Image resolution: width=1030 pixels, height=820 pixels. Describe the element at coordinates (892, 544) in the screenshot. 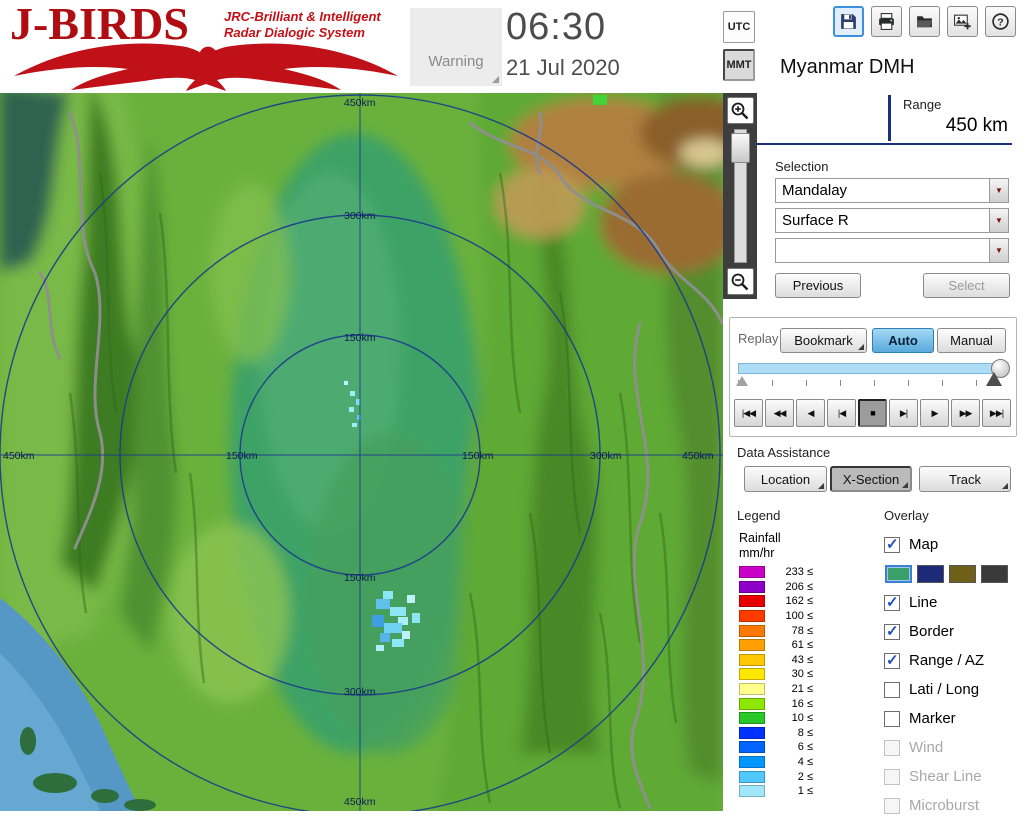

I see `map-checkbox` at that location.